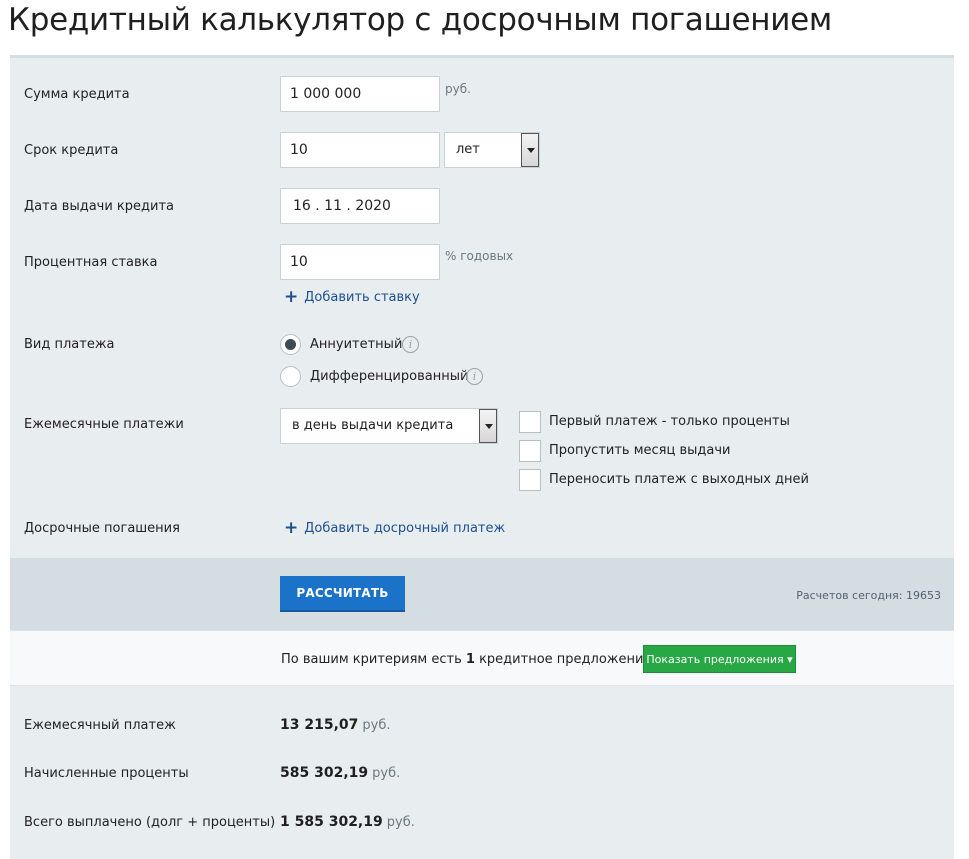  Describe the element at coordinates (360, 150) in the screenshot. I see `term-input: 10` at that location.